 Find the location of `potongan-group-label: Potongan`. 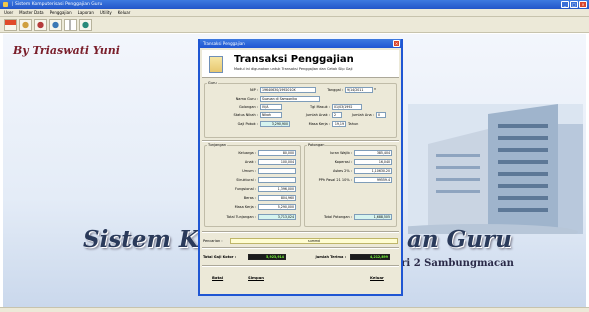

potongan-group-label: Potongan is located at coordinates (316, 145).